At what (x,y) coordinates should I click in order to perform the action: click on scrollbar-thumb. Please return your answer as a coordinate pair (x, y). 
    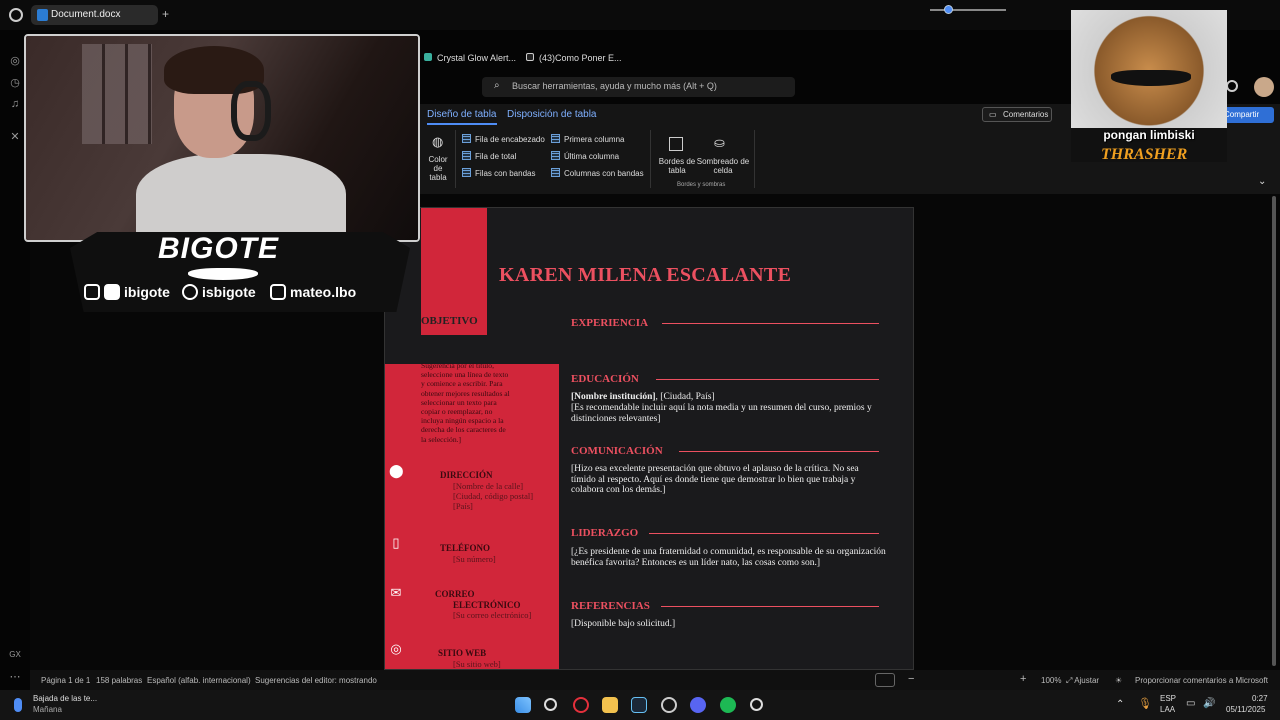
    Looking at the image, I should click on (1274, 431).